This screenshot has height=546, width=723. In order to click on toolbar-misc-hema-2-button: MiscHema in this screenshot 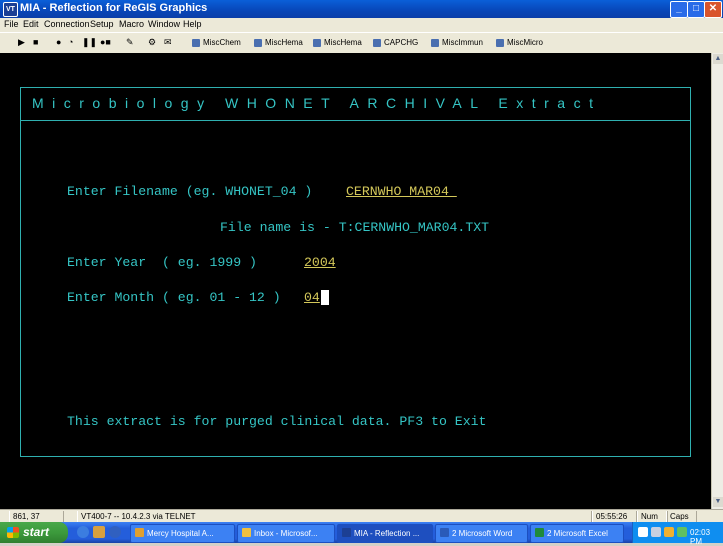, I will do `click(337, 43)`.